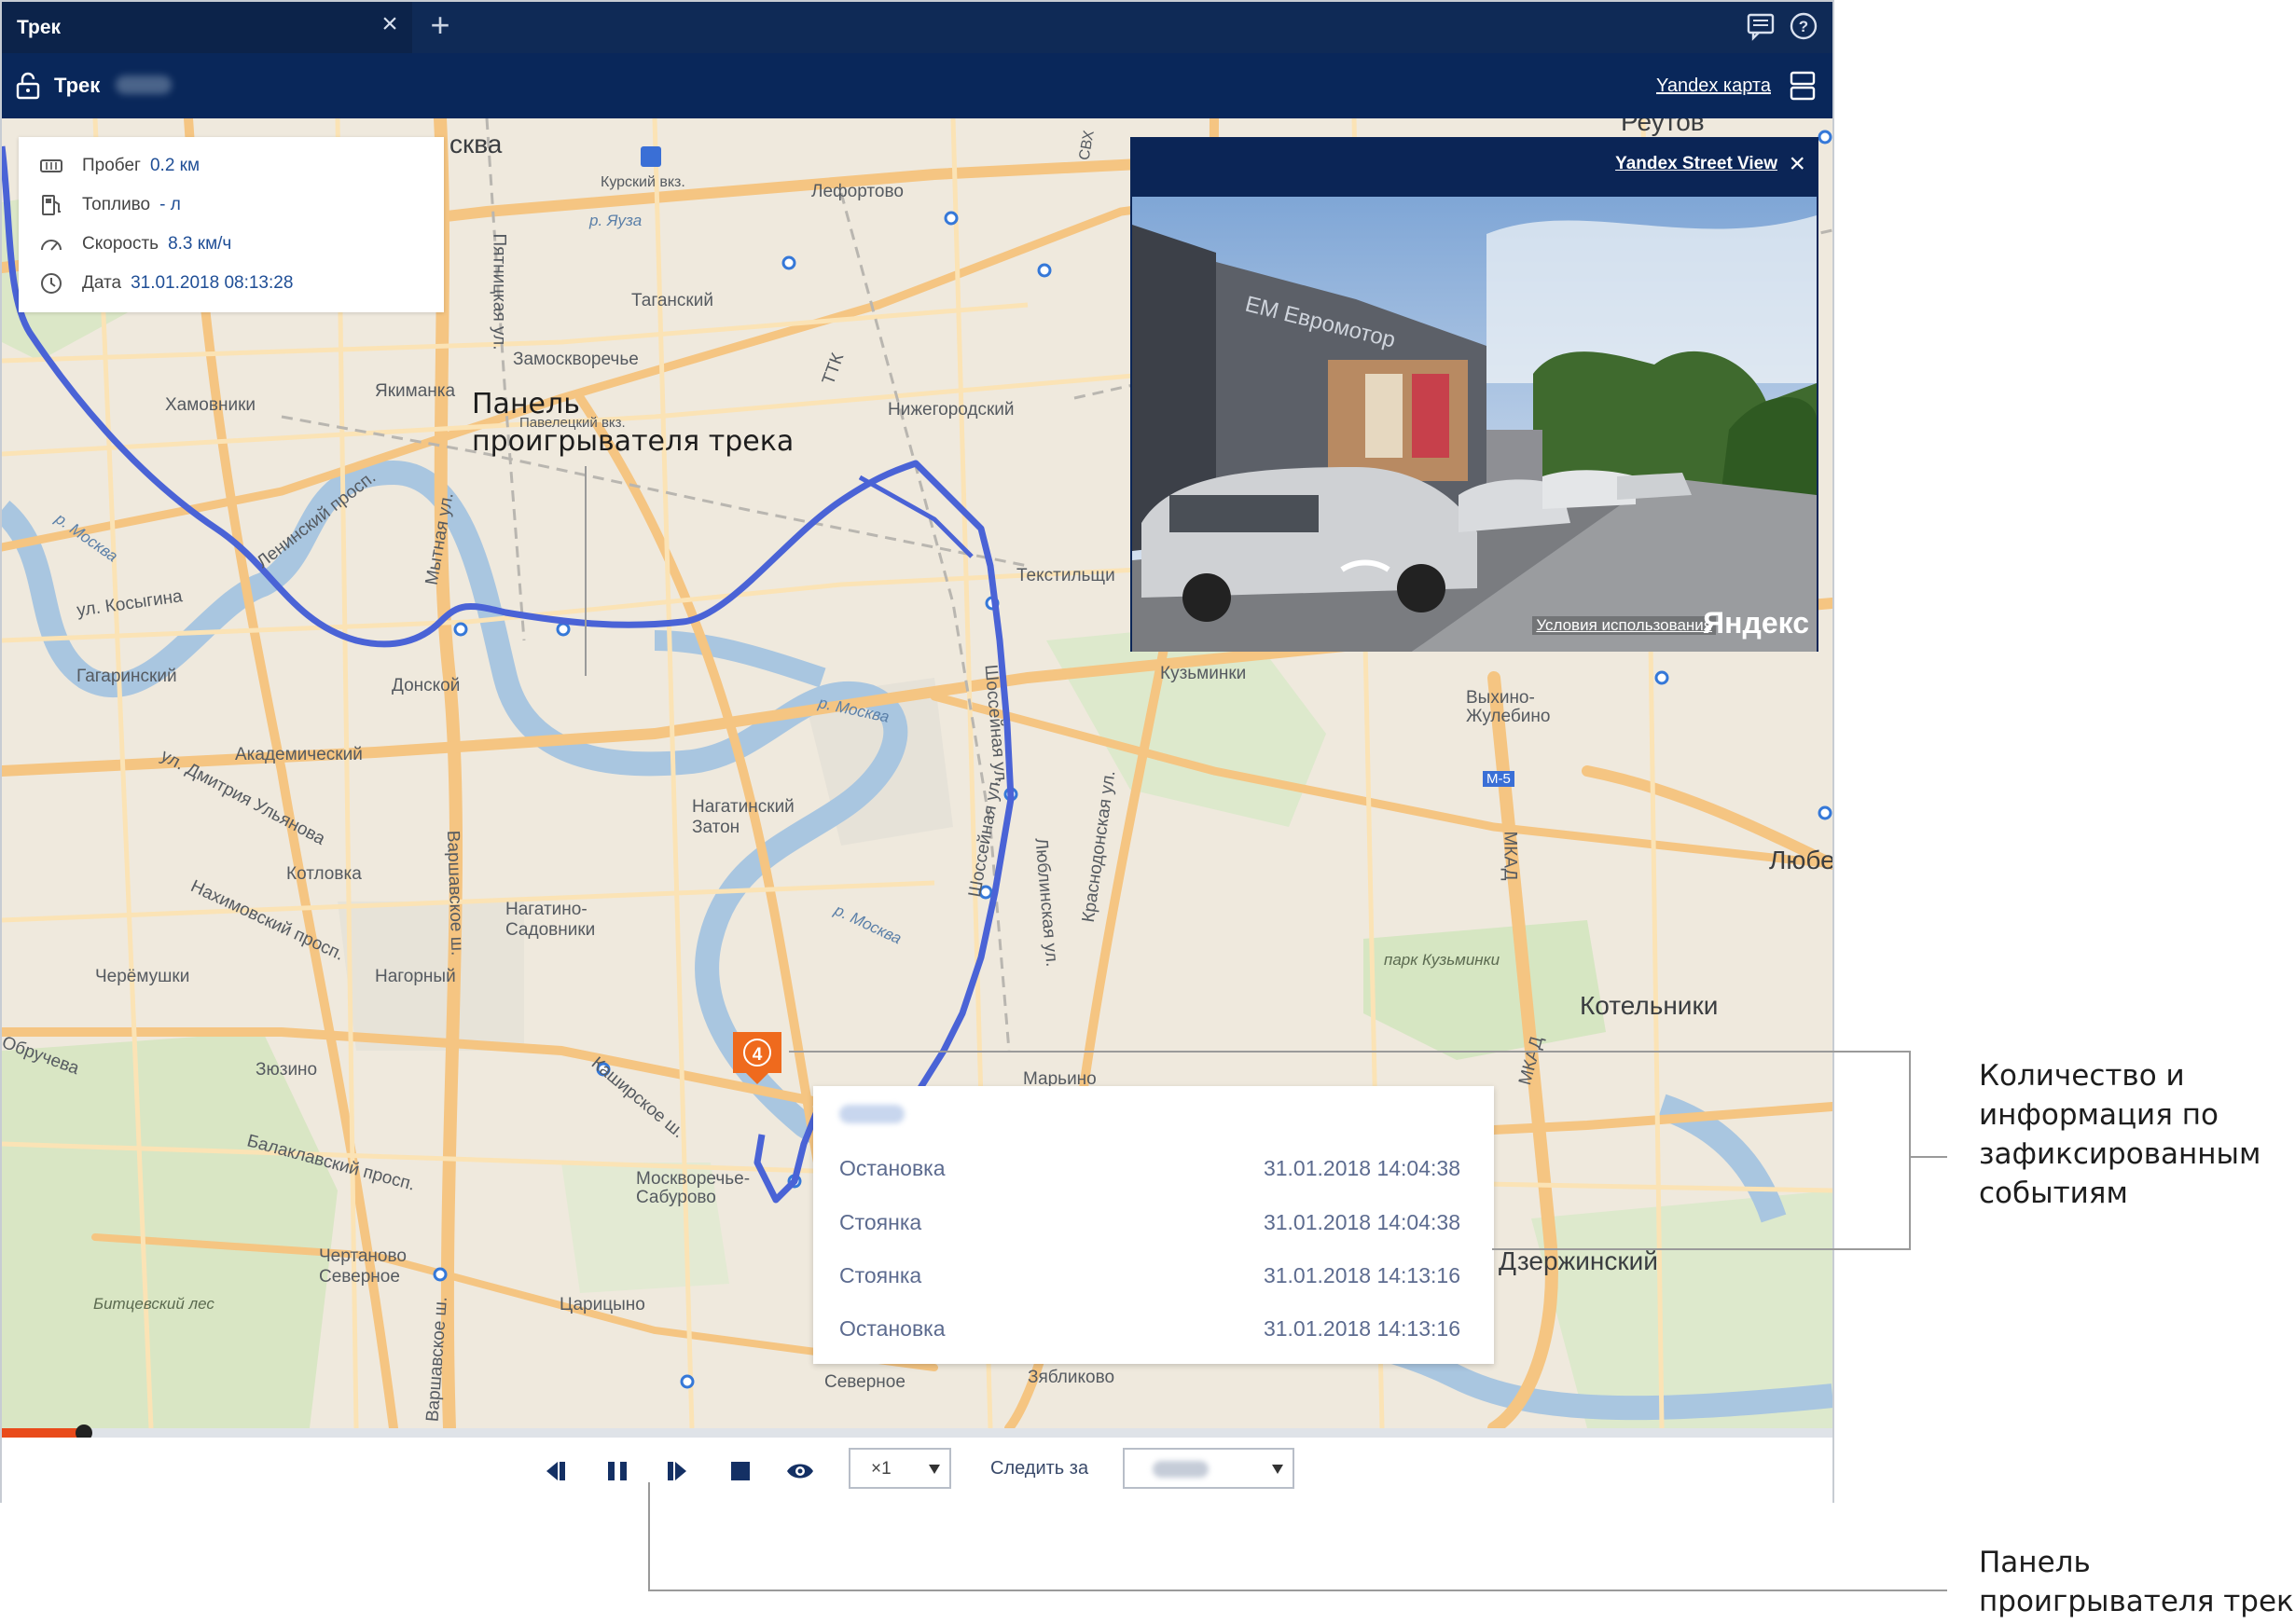  What do you see at coordinates (211, 405) in the screenshot?
I see `map-label: Хамовники` at bounding box center [211, 405].